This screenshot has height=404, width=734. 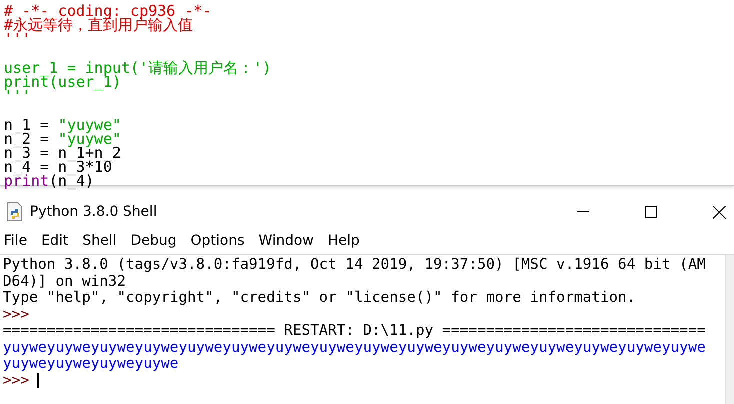 I want to click on code-text: =============================== RESTART: D:\11.py ==============================, so click(x=354, y=330).